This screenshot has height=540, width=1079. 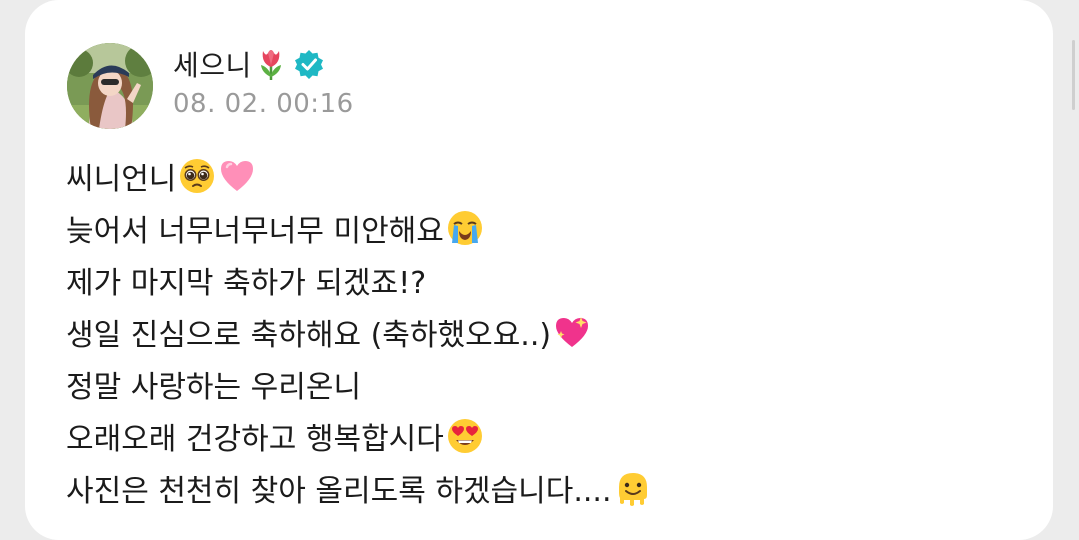 What do you see at coordinates (546, 436) in the screenshot?
I see `post-line: 오래오래 건강하고 행복합시다` at bounding box center [546, 436].